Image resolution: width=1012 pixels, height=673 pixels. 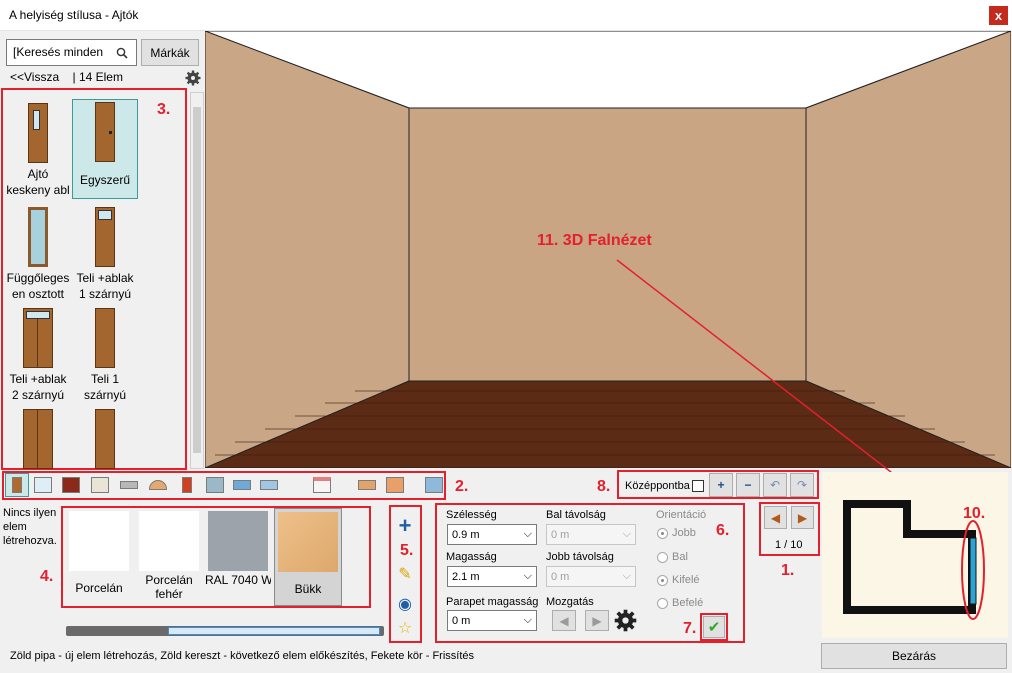 What do you see at coordinates (407, 550) in the screenshot?
I see `annotation-5: 5.` at bounding box center [407, 550].